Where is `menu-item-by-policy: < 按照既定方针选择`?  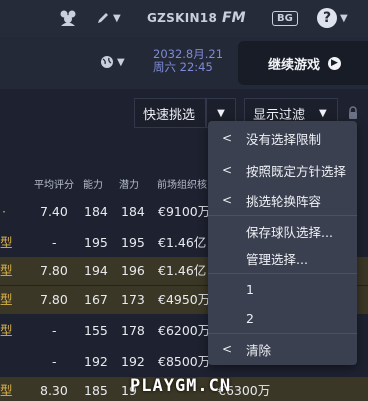 menu-item-by-policy: < 按照既定方针选择 is located at coordinates (282, 170).